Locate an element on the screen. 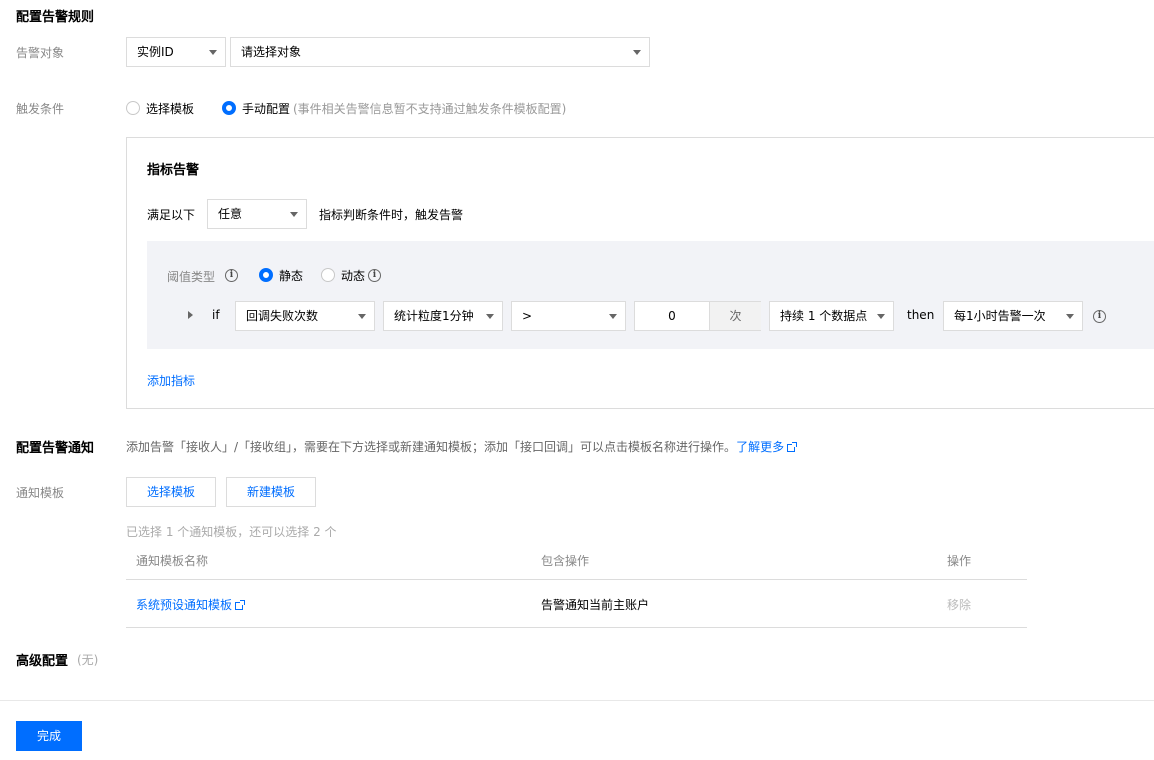  expand-arrow-icon is located at coordinates (190, 315).